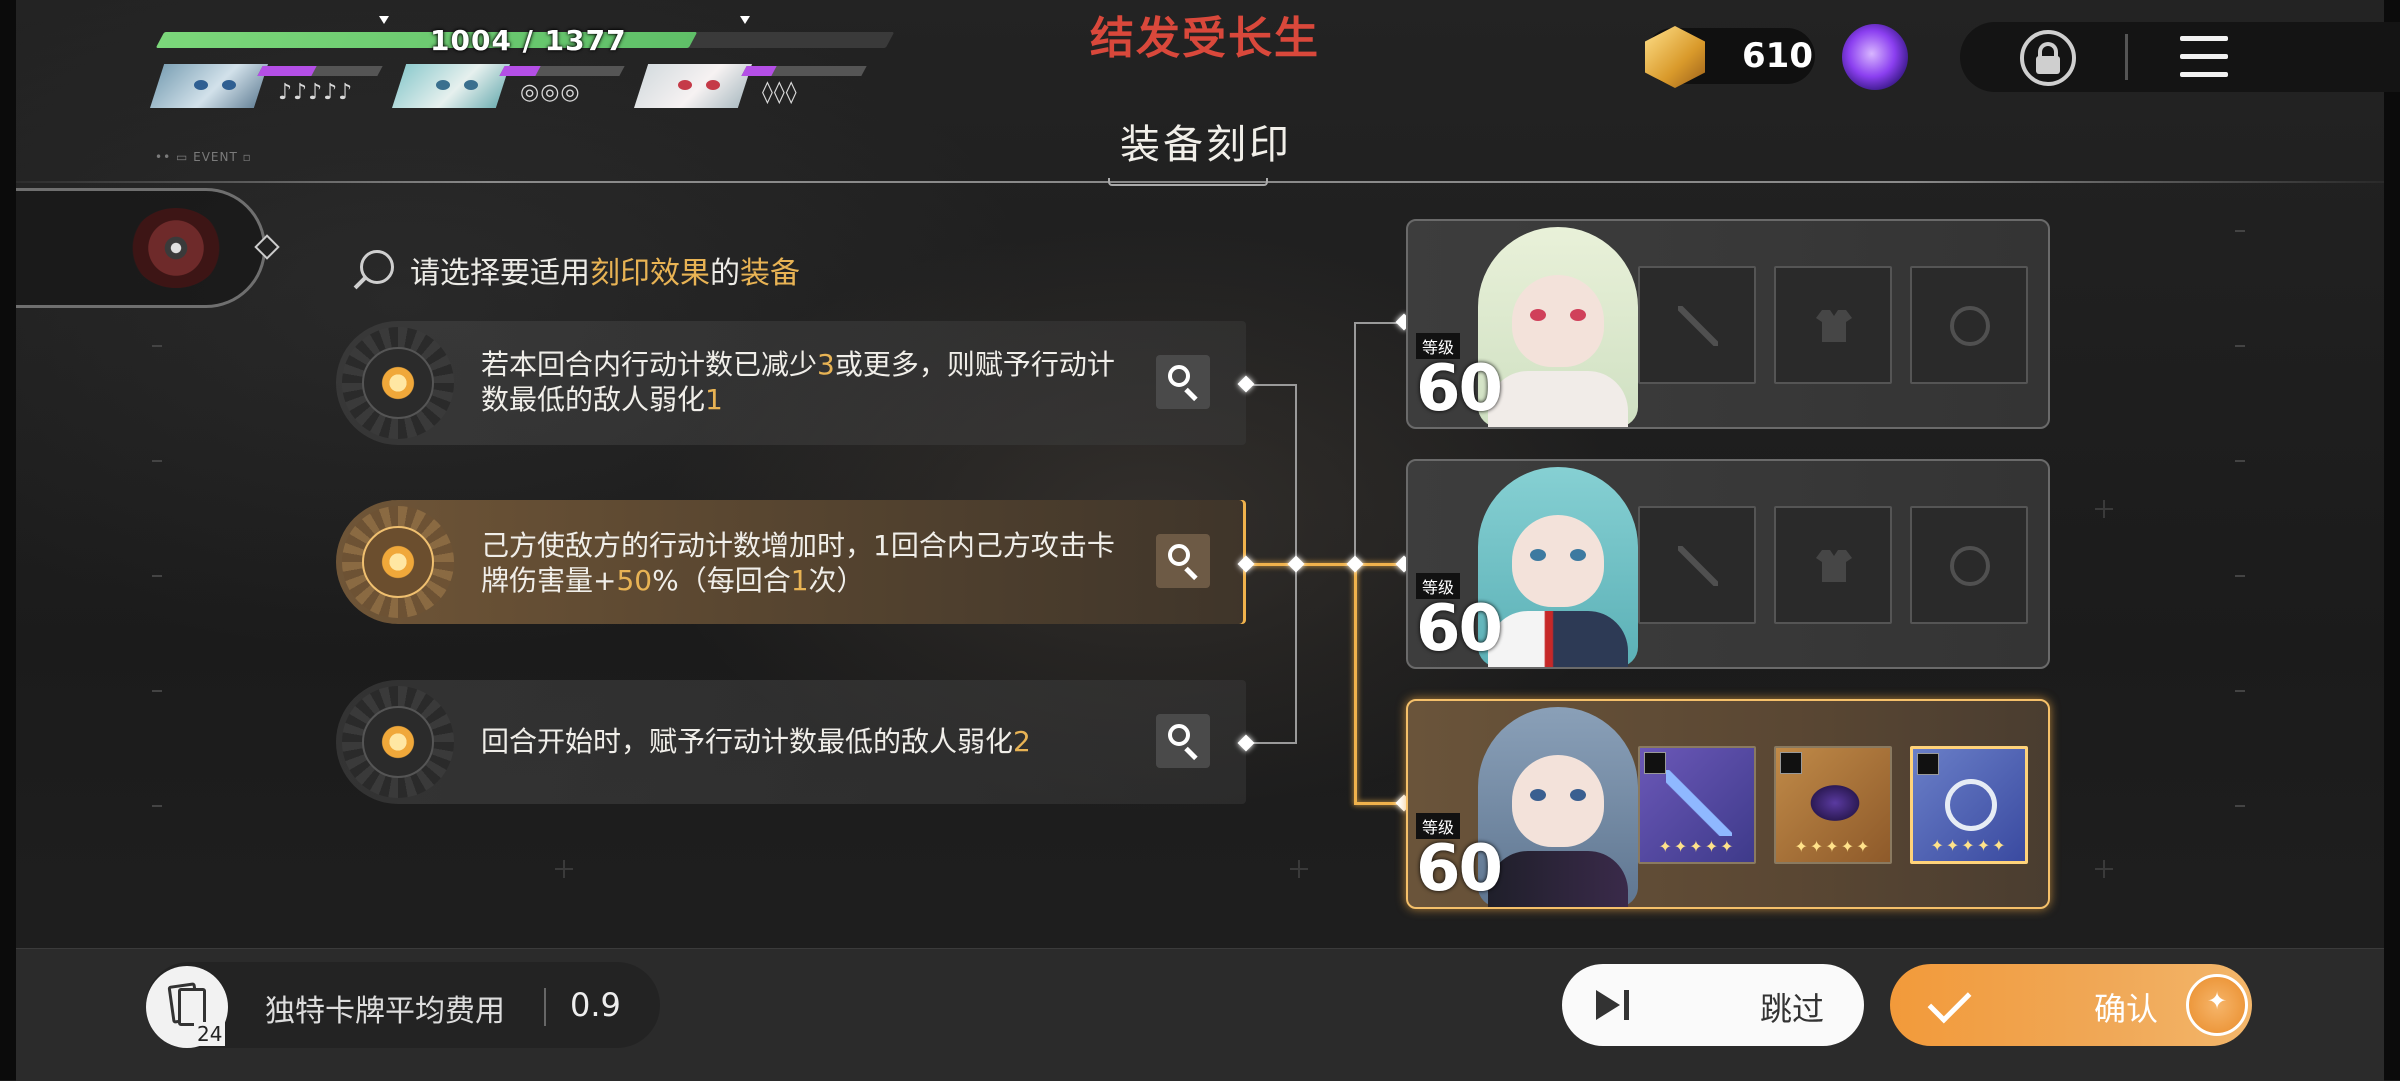 The width and height of the screenshot is (2400, 1081). I want to click on skip-icon-bar, so click(1626, 1005).